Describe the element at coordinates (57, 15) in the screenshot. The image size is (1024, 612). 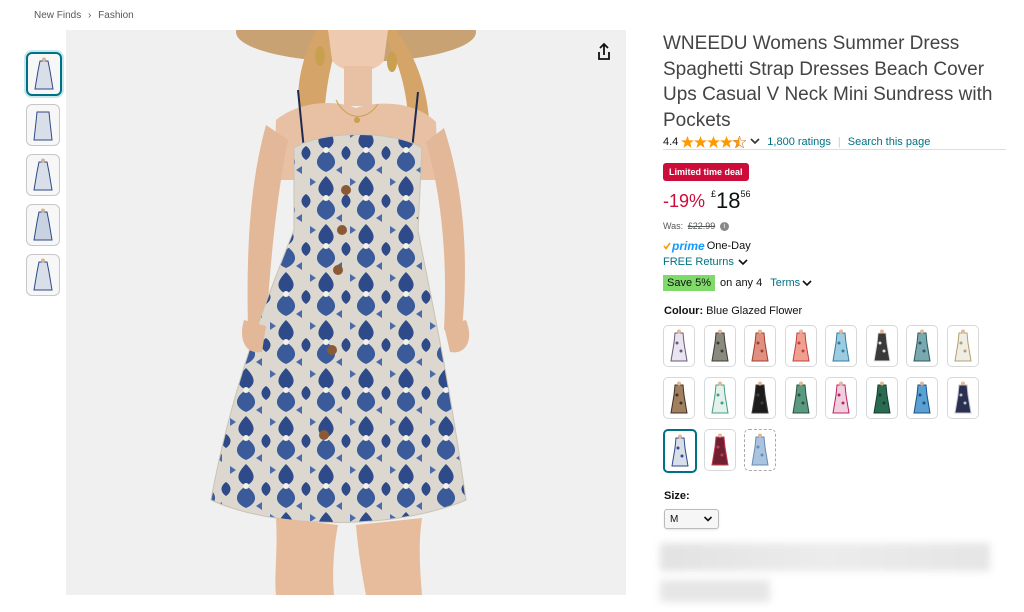
I see `breadcrumb-item-new-finds: New Finds` at that location.